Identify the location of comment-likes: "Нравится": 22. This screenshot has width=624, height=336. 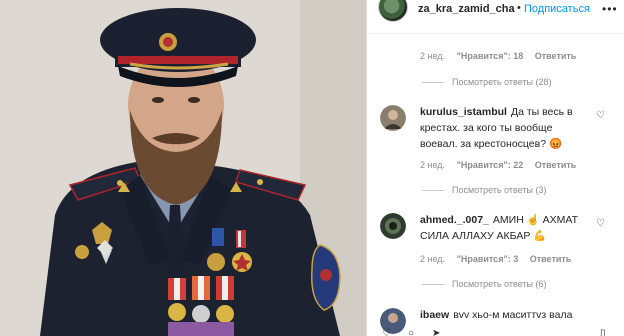
(490, 165).